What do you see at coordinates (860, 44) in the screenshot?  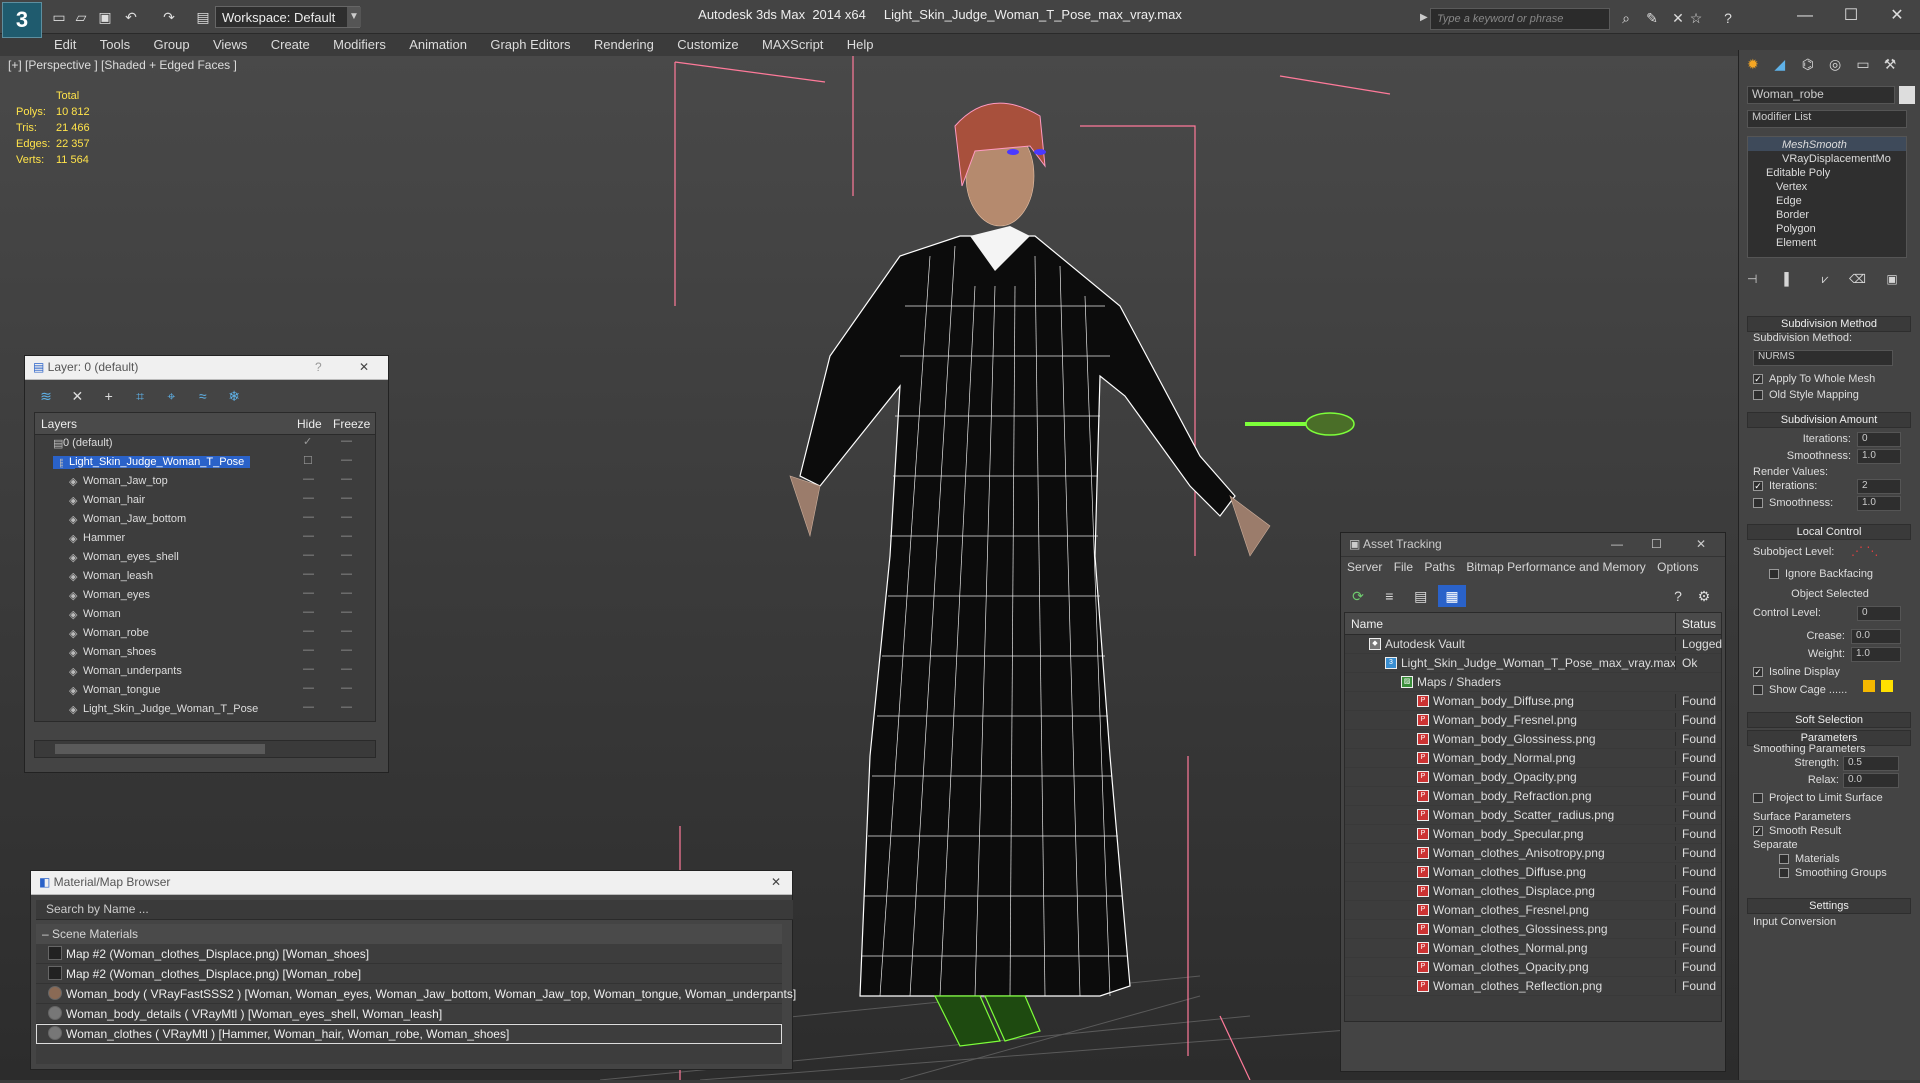 I see `menu-help: Help` at bounding box center [860, 44].